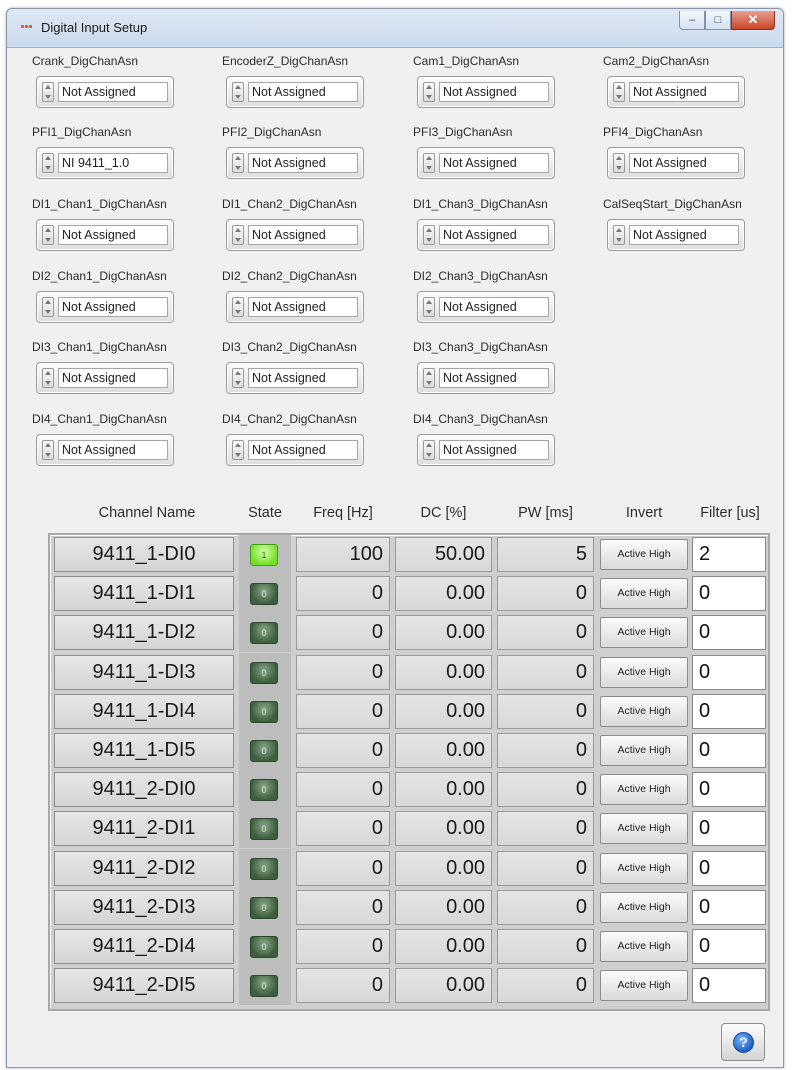 The height and width of the screenshot is (1070, 796). What do you see at coordinates (743, 1042) in the screenshot?
I see `help-button: ?` at bounding box center [743, 1042].